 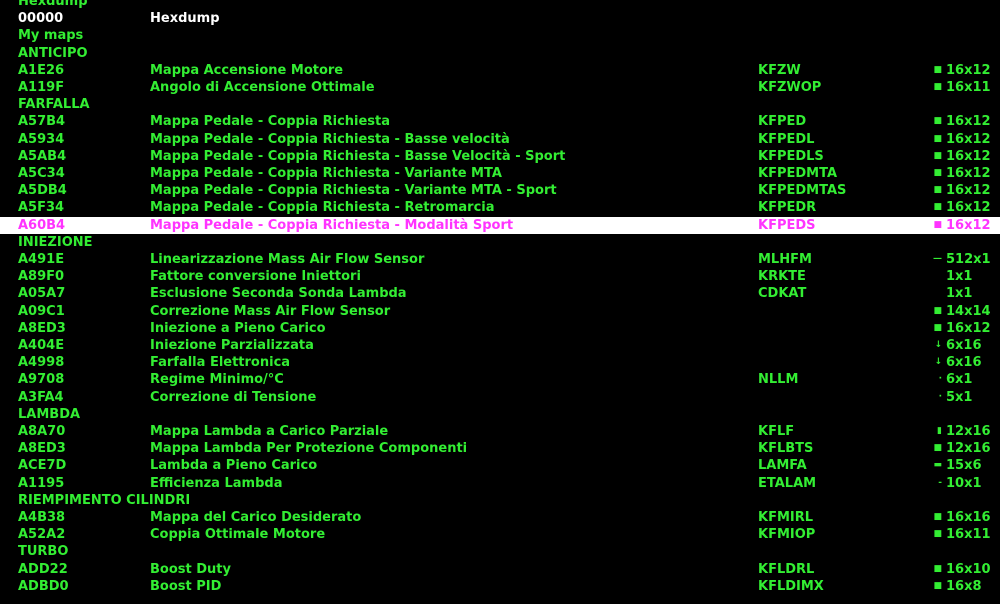 I want to click on map-description: Mappa Accensione Motore, so click(x=247, y=70).